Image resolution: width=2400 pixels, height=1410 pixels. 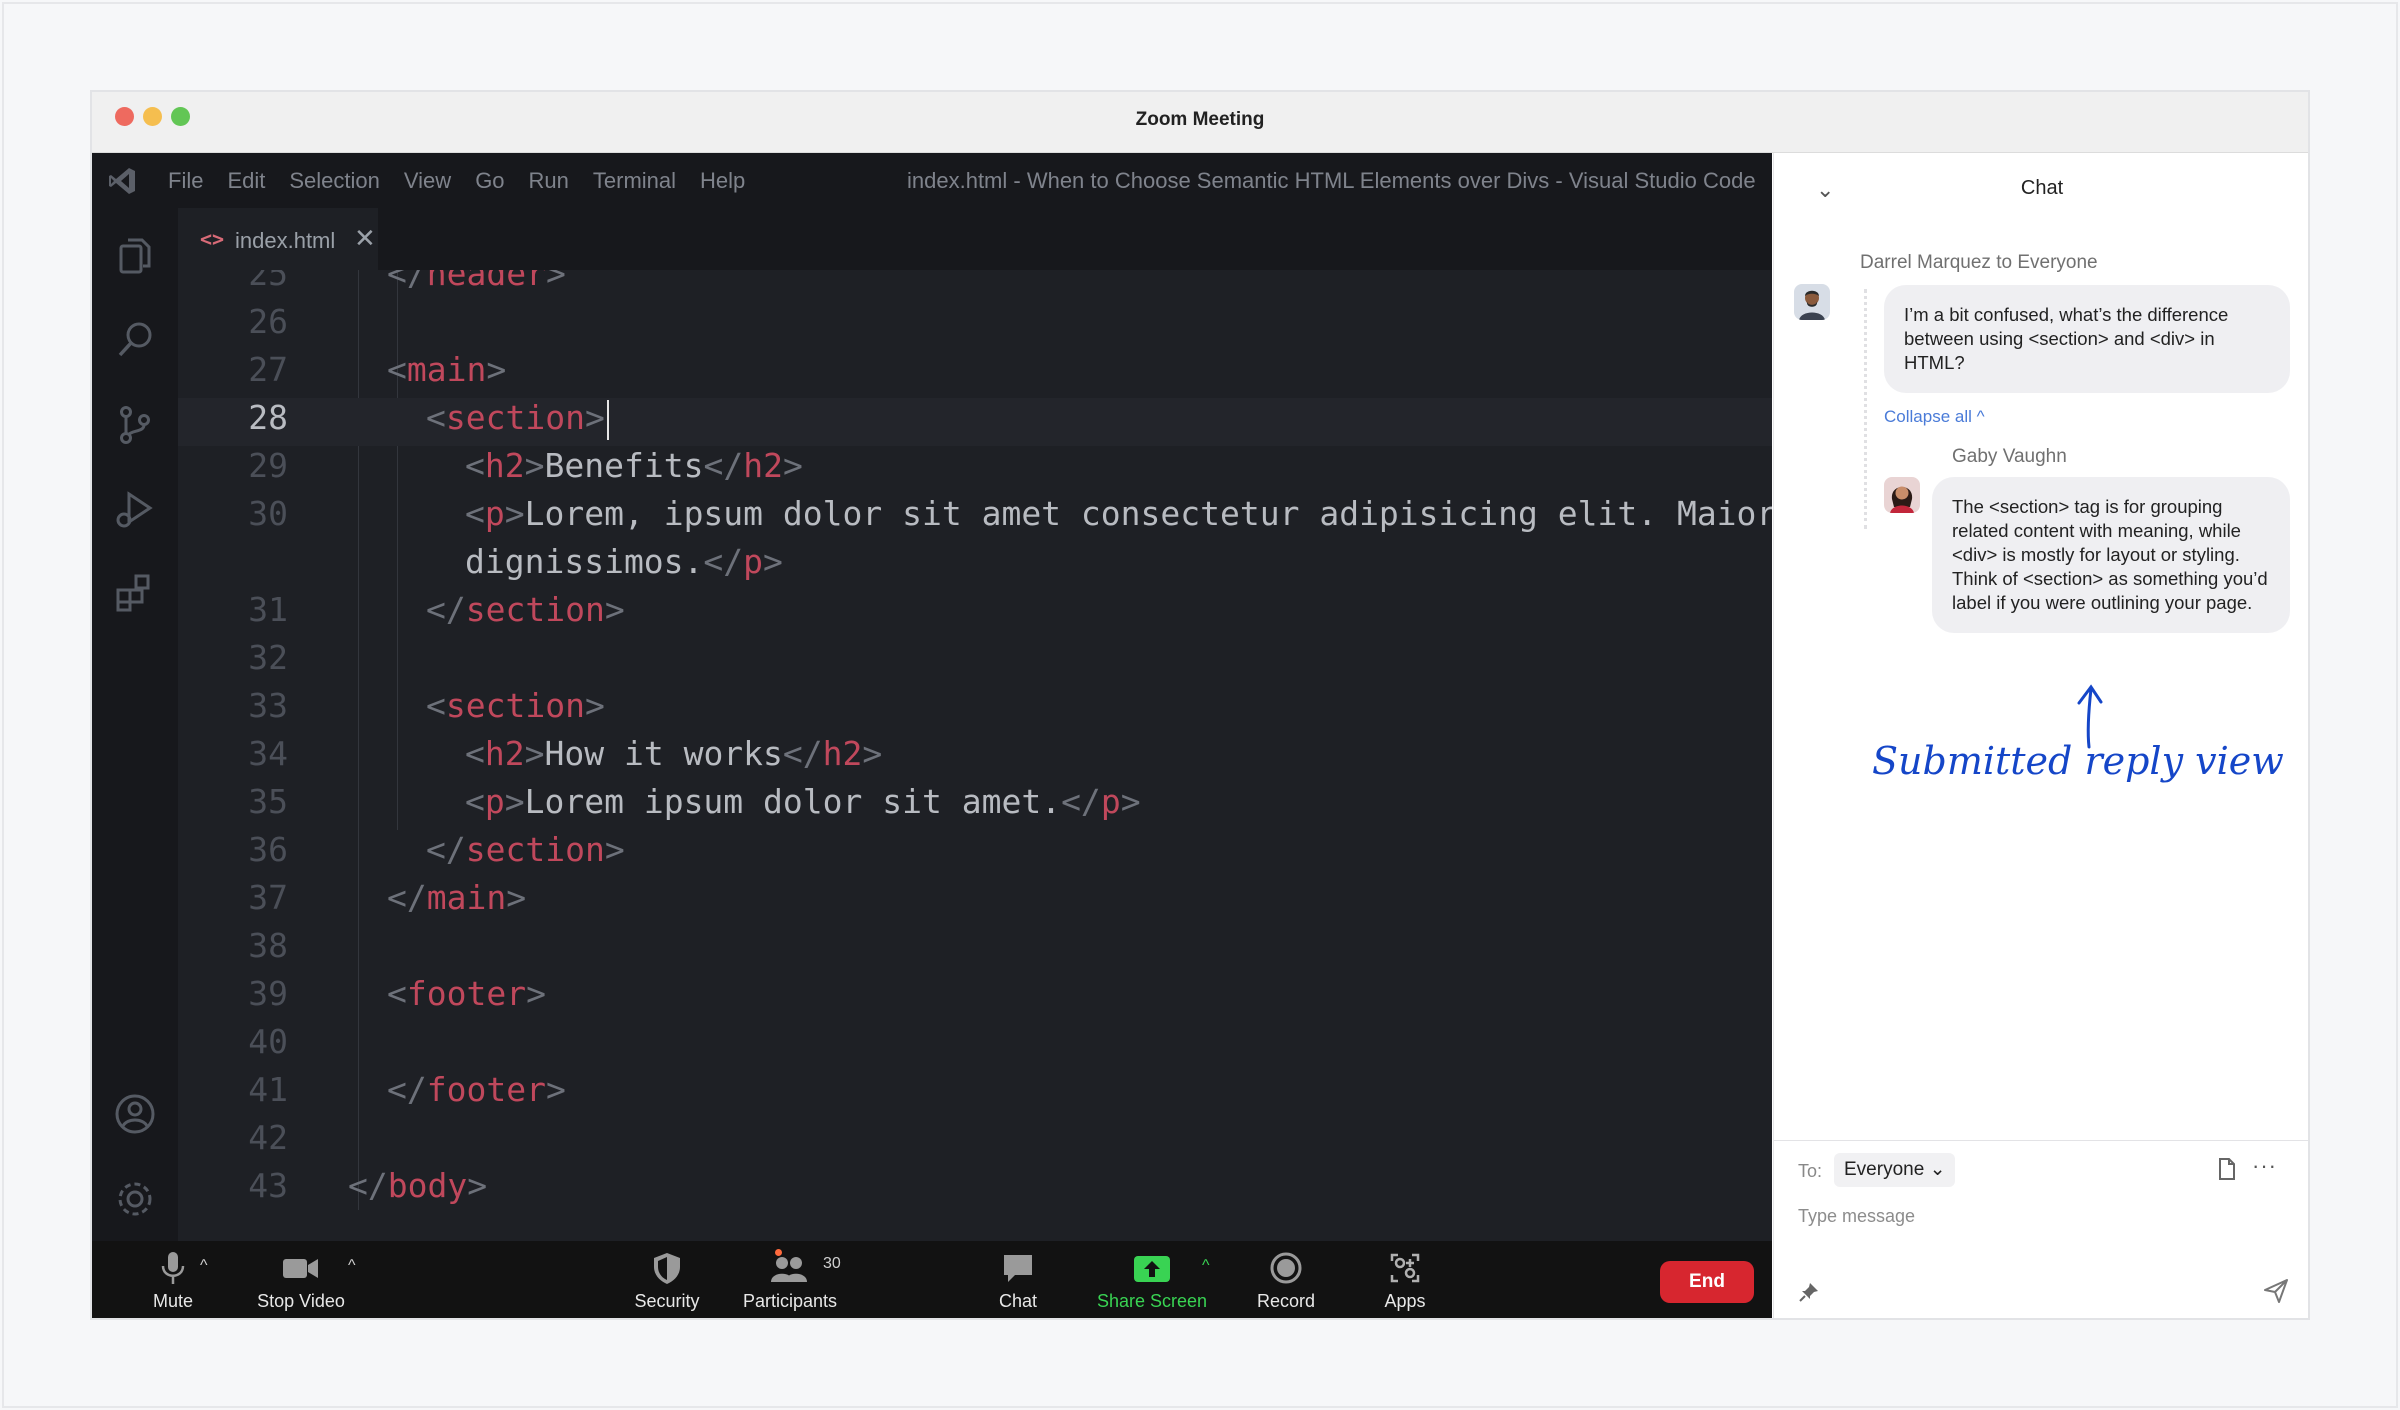 What do you see at coordinates (975, 1190) in the screenshot?
I see `code-line: 43 </body>` at bounding box center [975, 1190].